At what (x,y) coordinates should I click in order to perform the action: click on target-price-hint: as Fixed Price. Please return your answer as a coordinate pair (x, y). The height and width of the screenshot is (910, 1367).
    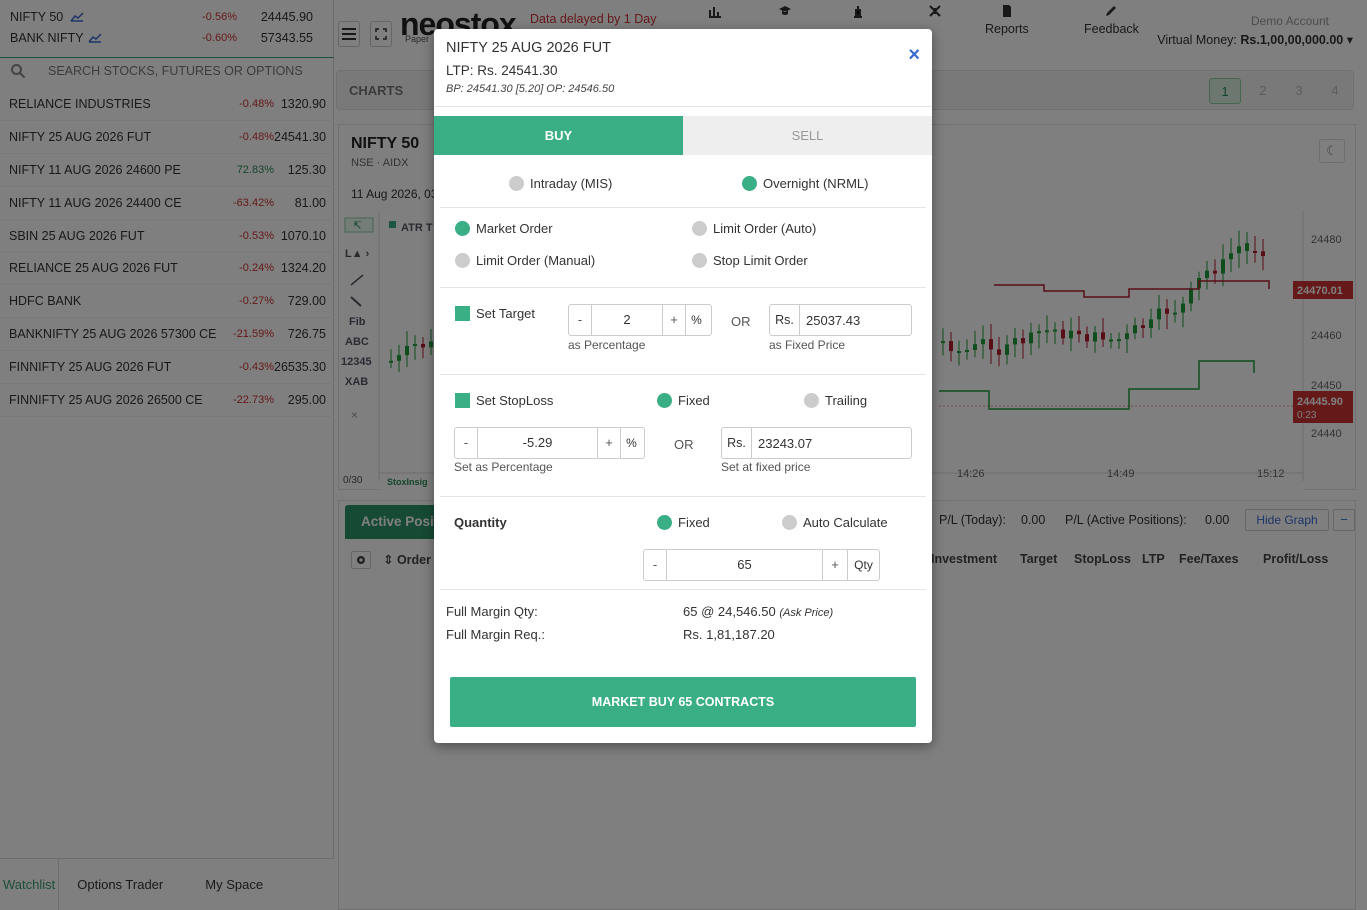
    Looking at the image, I should click on (807, 345).